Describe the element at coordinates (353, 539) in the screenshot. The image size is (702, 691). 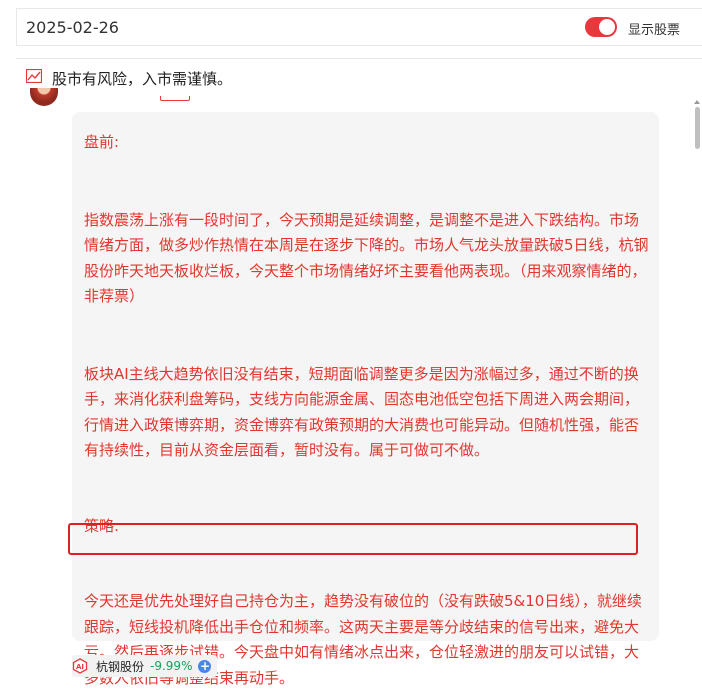
I see `highlight-annotation-box` at that location.